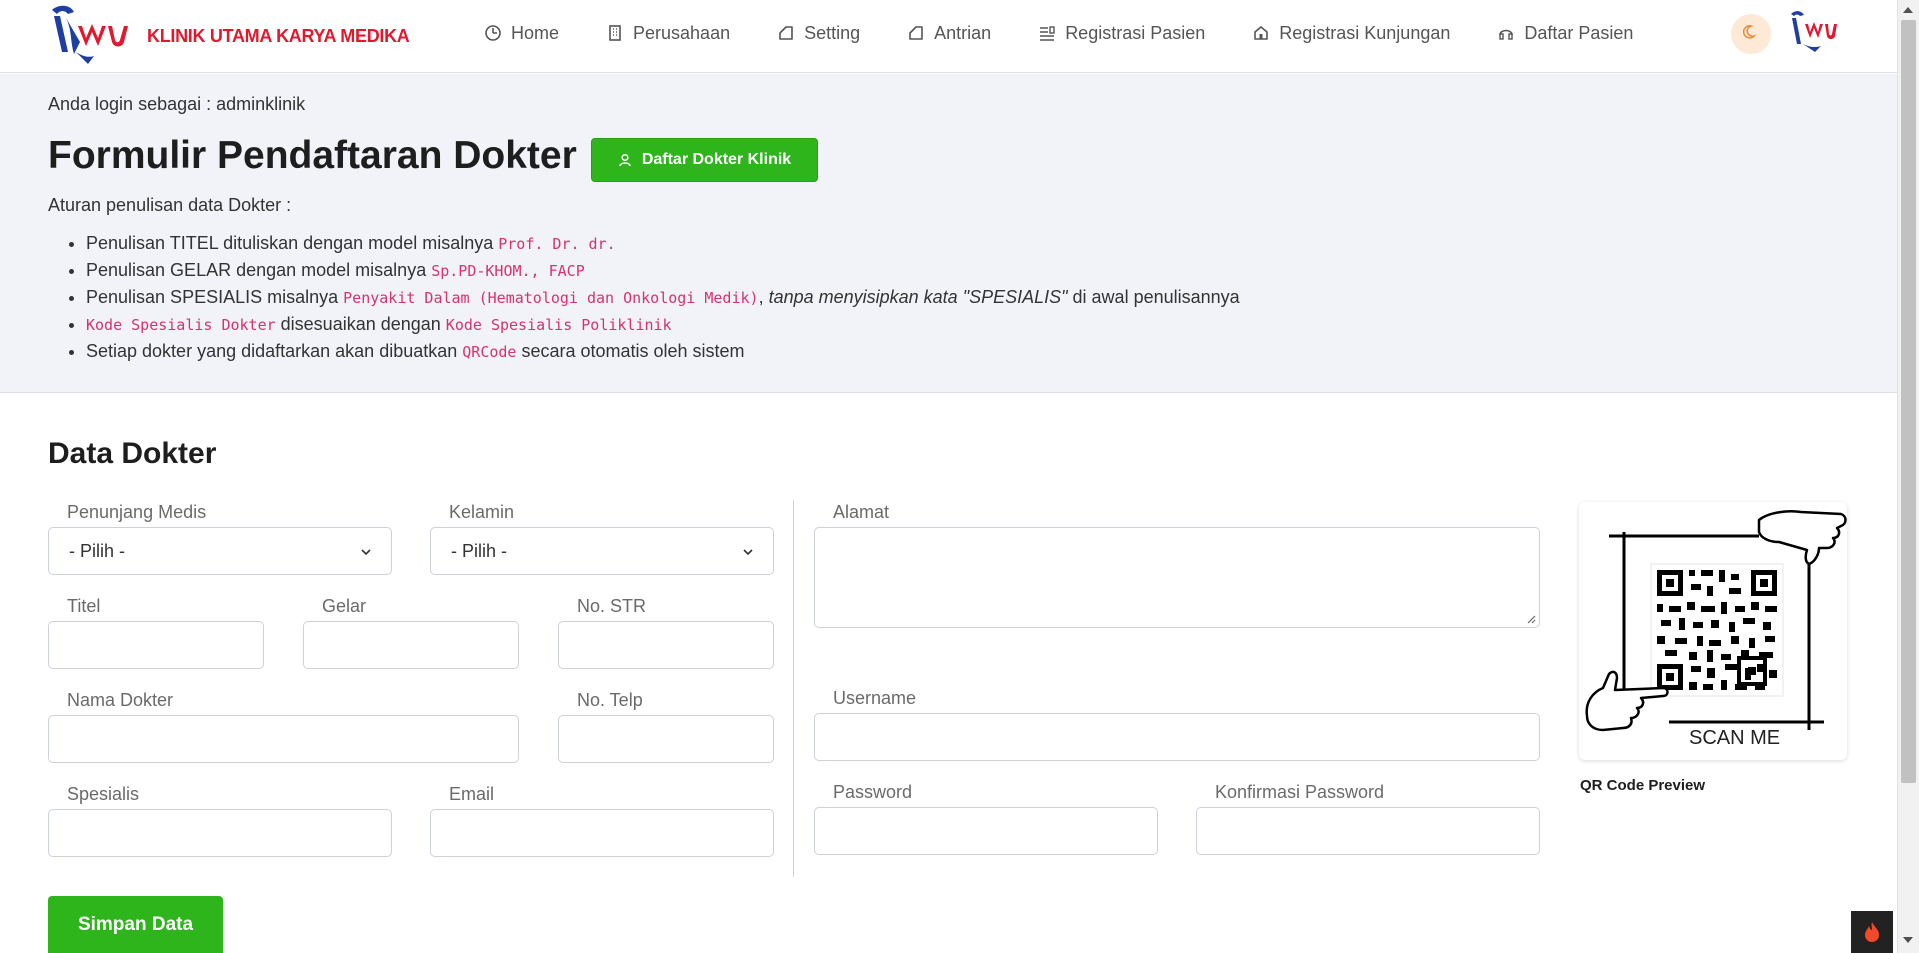 Image resolution: width=1919 pixels, height=953 pixels. I want to click on qr-code-image, so click(1716, 621).